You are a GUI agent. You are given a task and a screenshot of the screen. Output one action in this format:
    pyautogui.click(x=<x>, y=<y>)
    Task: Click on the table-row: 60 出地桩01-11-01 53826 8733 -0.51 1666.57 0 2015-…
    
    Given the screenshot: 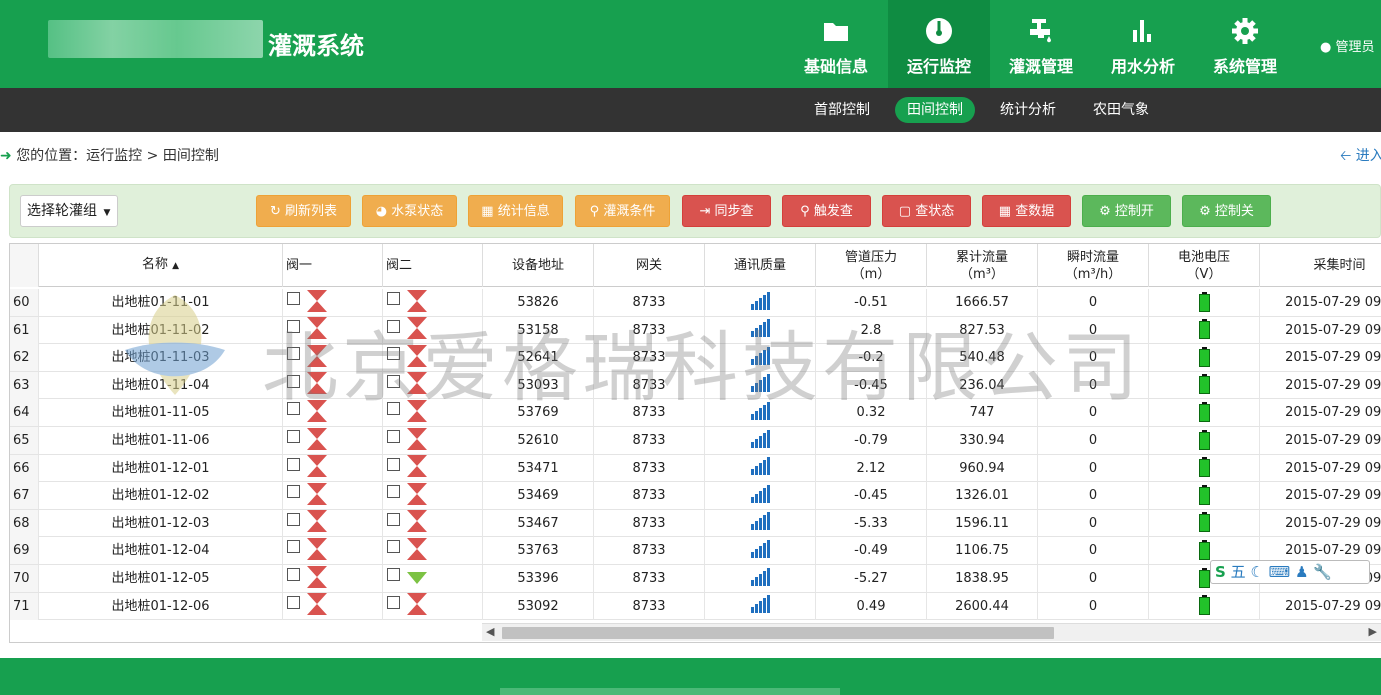 What is the action you would take?
    pyautogui.click(x=695, y=303)
    